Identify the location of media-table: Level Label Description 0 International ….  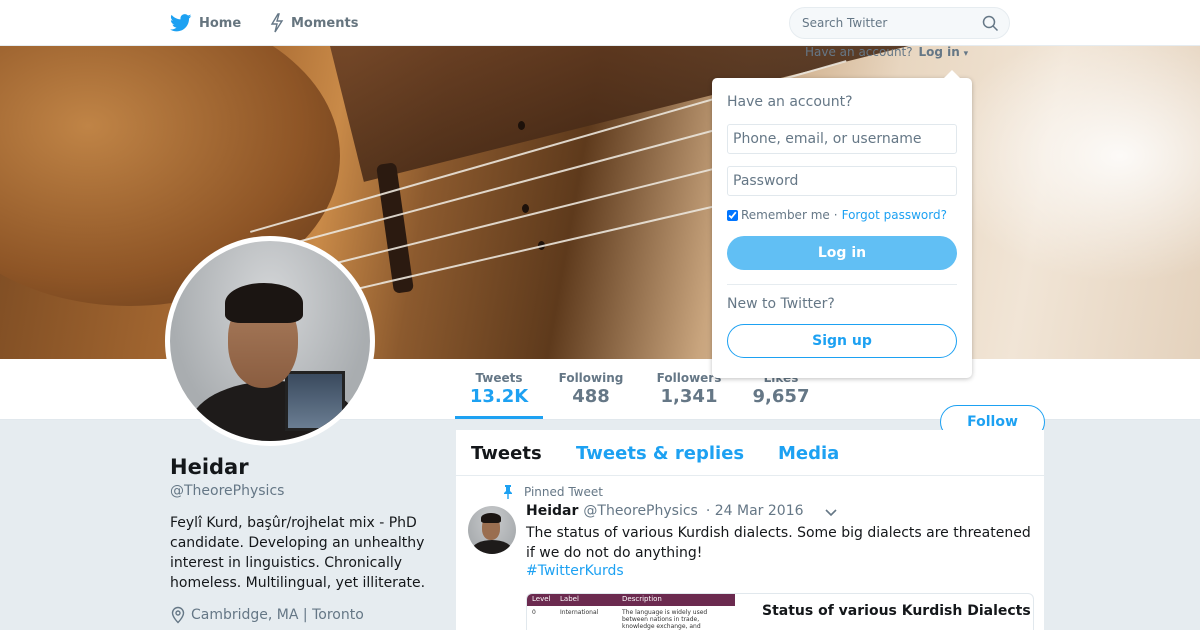
(631, 612).